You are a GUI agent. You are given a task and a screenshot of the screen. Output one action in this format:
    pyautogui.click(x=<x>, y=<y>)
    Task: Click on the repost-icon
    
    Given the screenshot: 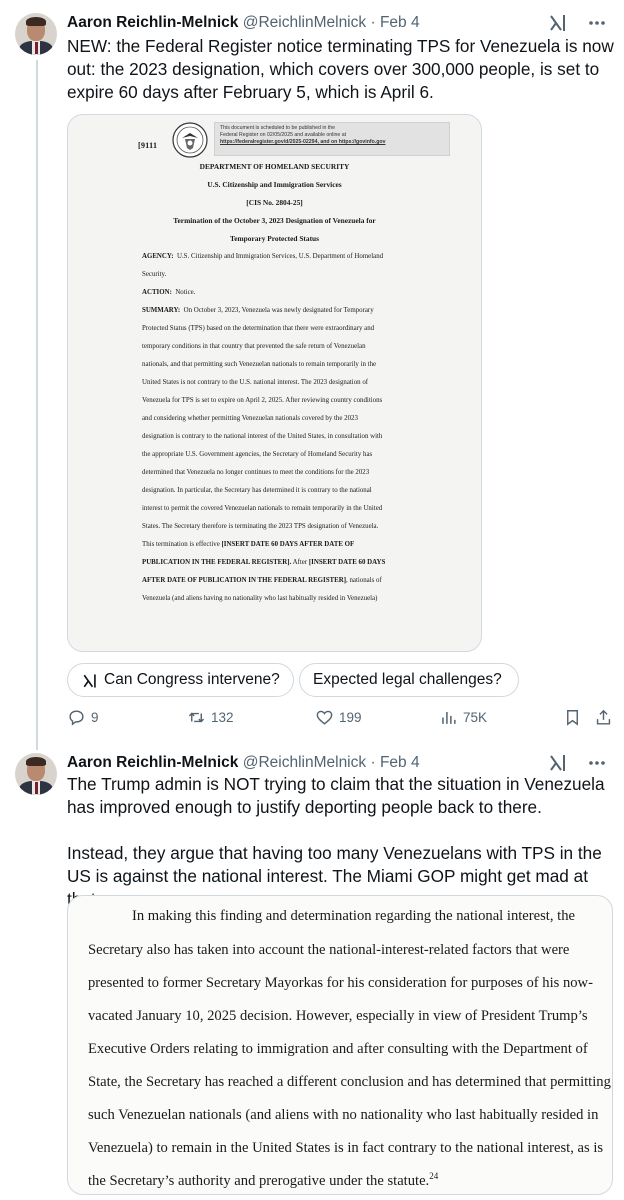 What is the action you would take?
    pyautogui.click(x=196, y=717)
    